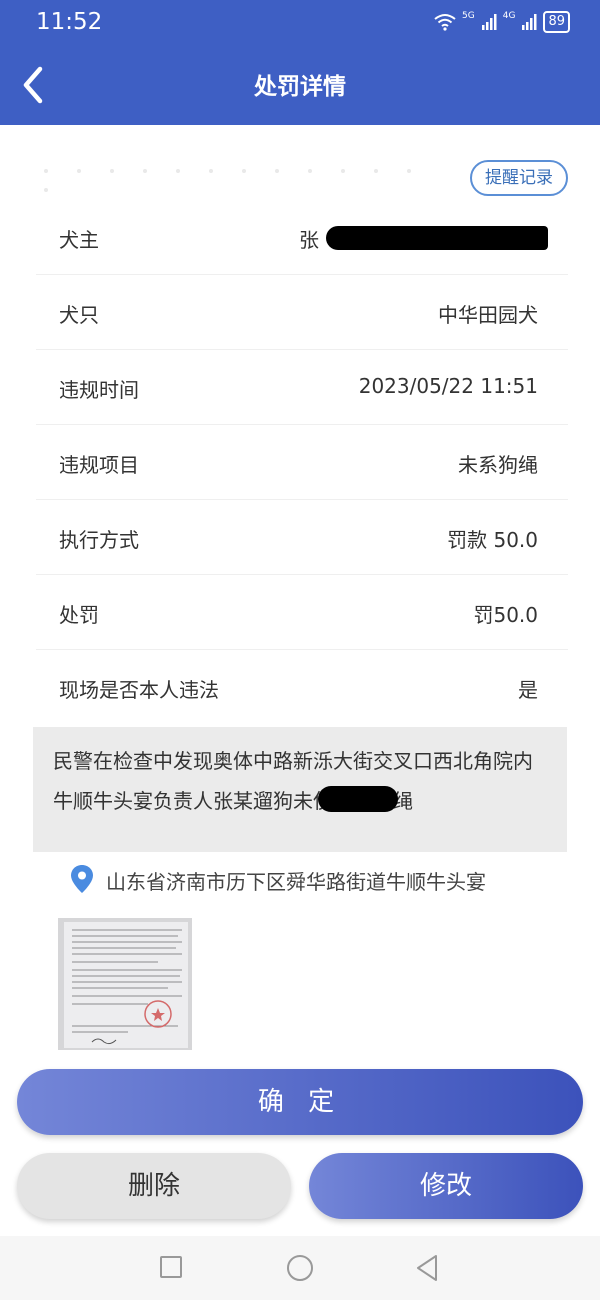  I want to click on delete-button: 删除, so click(154, 1186).